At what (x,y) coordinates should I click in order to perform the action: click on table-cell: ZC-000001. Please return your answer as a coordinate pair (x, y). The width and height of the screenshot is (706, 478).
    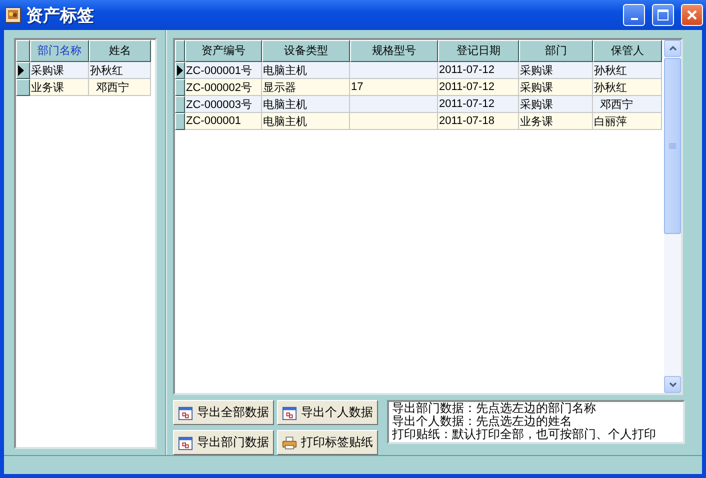
    Looking at the image, I should click on (223, 121).